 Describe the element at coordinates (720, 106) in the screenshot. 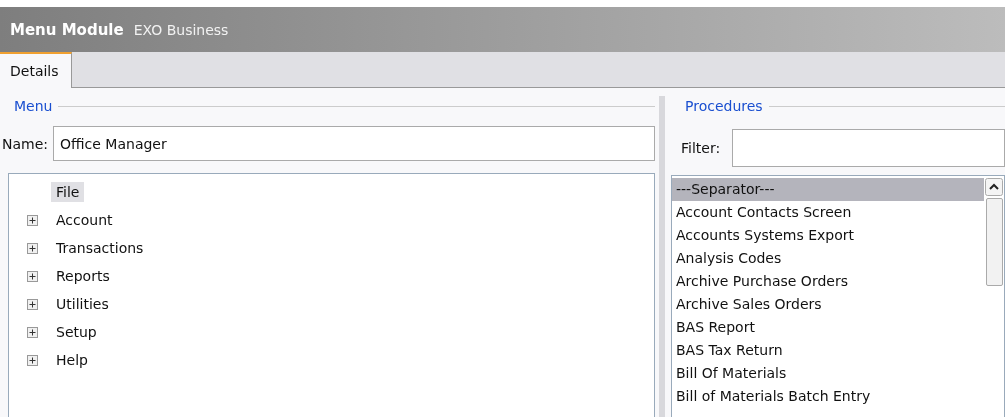

I see `group-legend: Procedures` at that location.